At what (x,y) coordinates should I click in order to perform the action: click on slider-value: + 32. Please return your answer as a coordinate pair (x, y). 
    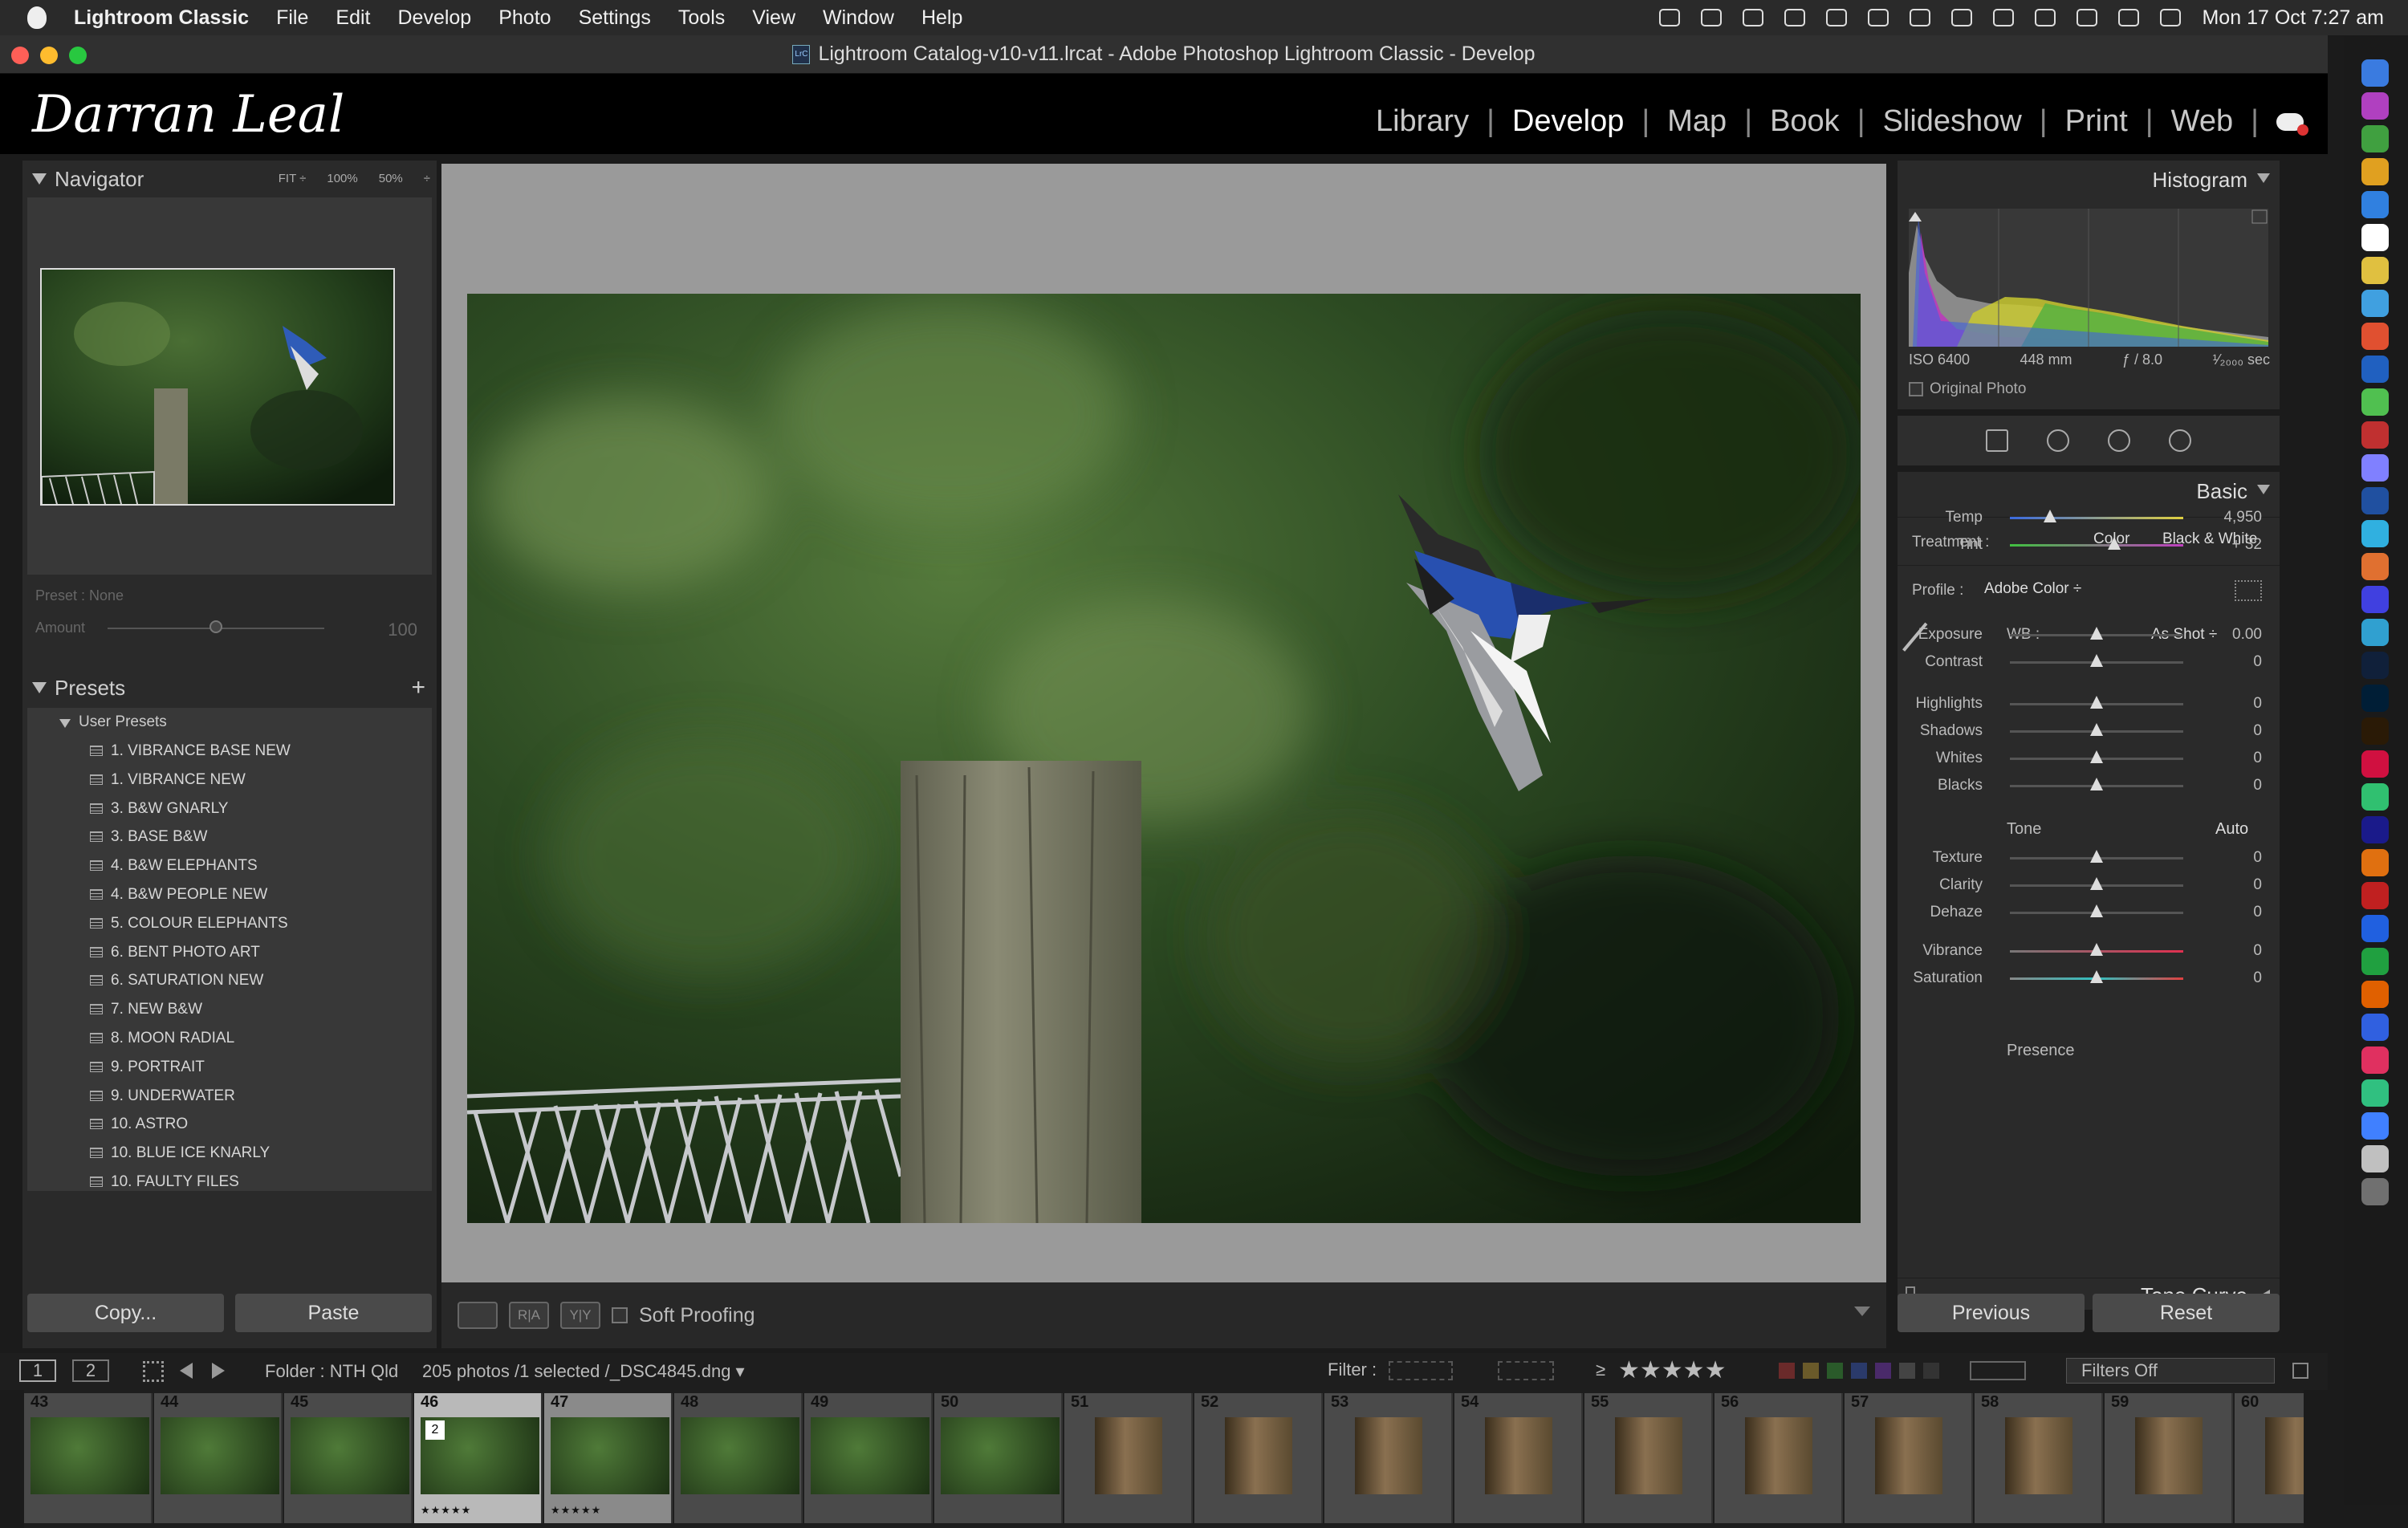
    Looking at the image, I should click on (2246, 545).